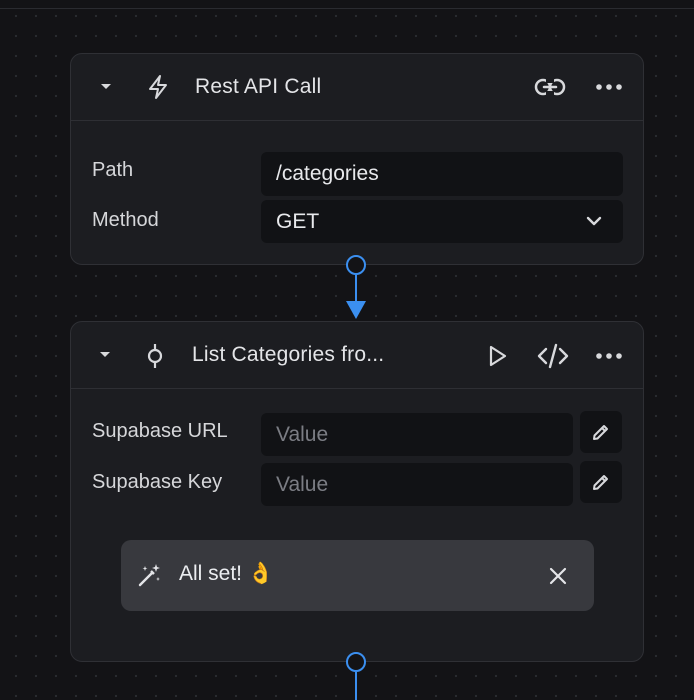  What do you see at coordinates (357, 87) in the screenshot?
I see `node-header: Rest API Call` at bounding box center [357, 87].